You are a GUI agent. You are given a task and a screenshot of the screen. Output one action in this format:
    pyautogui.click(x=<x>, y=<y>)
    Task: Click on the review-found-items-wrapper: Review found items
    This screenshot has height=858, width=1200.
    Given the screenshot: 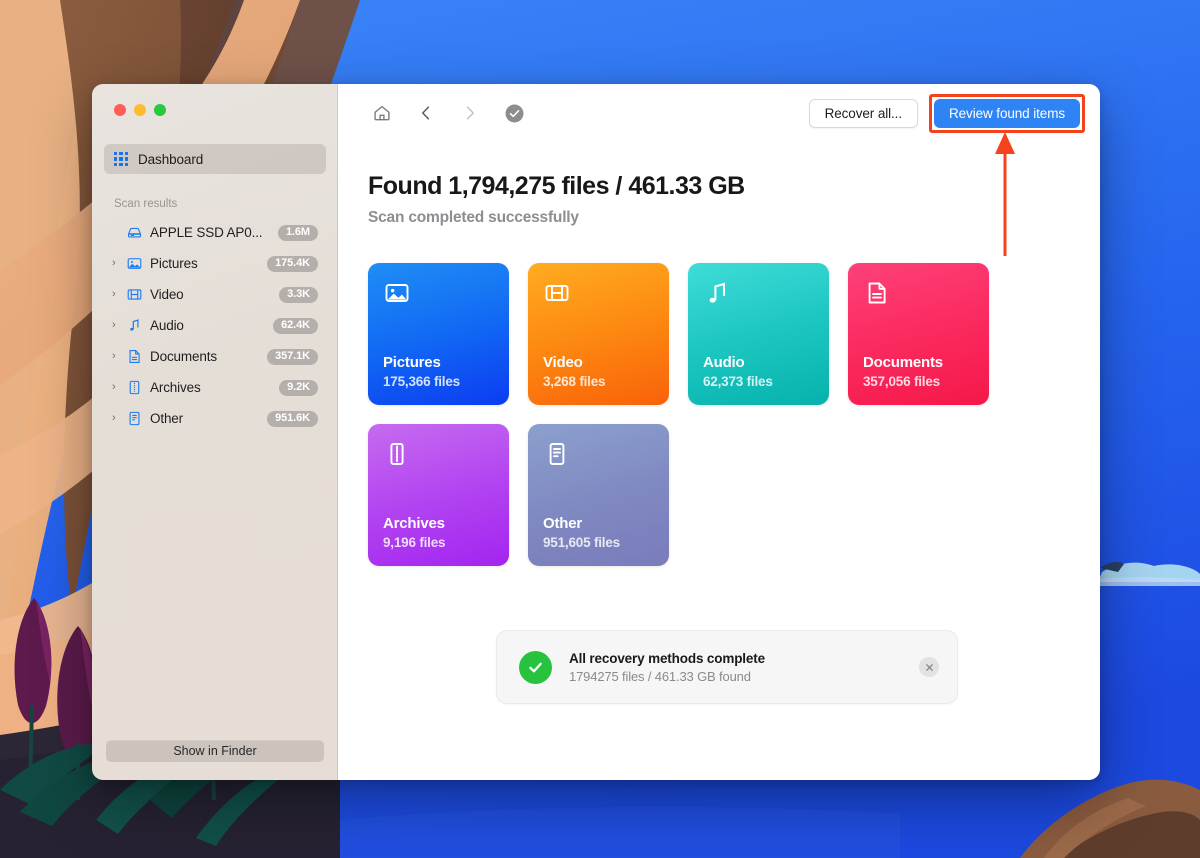 What is the action you would take?
    pyautogui.click(x=1006, y=113)
    